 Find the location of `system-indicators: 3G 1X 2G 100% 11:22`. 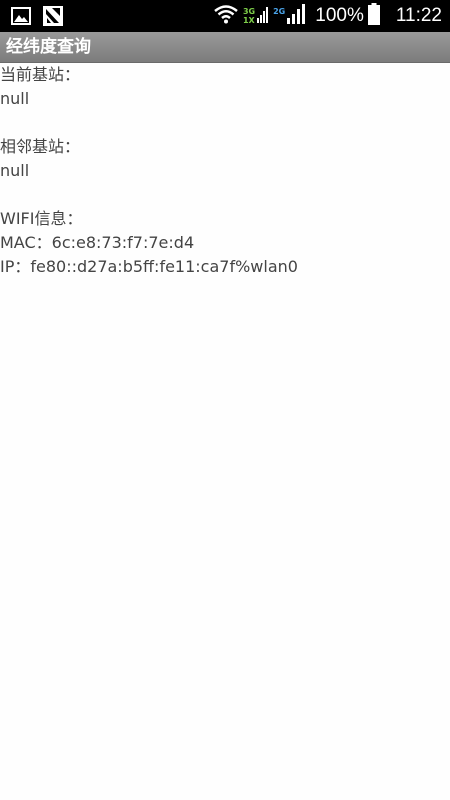

system-indicators: 3G 1X 2G 100% 11:22 is located at coordinates (327, 16).